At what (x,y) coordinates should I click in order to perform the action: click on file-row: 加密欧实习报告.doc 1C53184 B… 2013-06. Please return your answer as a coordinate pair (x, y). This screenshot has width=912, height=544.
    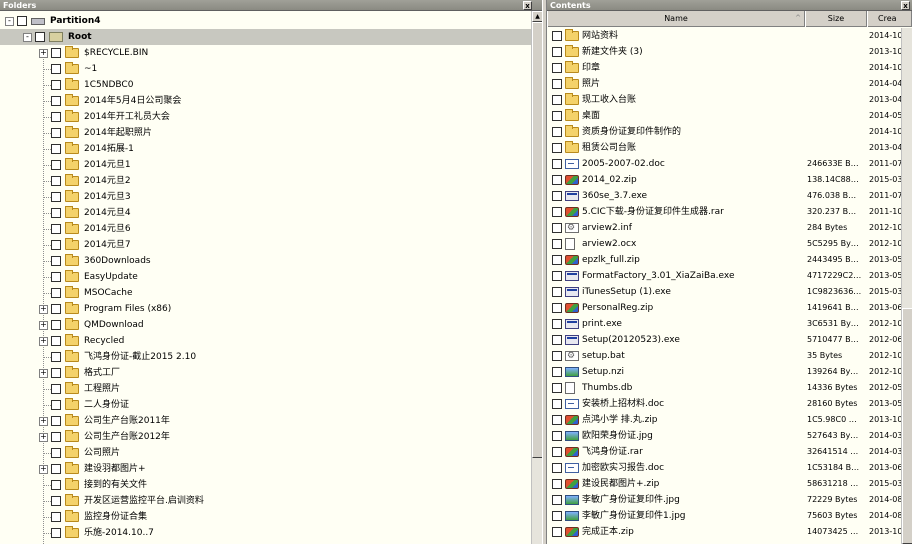
    Looking at the image, I should click on (724, 468).